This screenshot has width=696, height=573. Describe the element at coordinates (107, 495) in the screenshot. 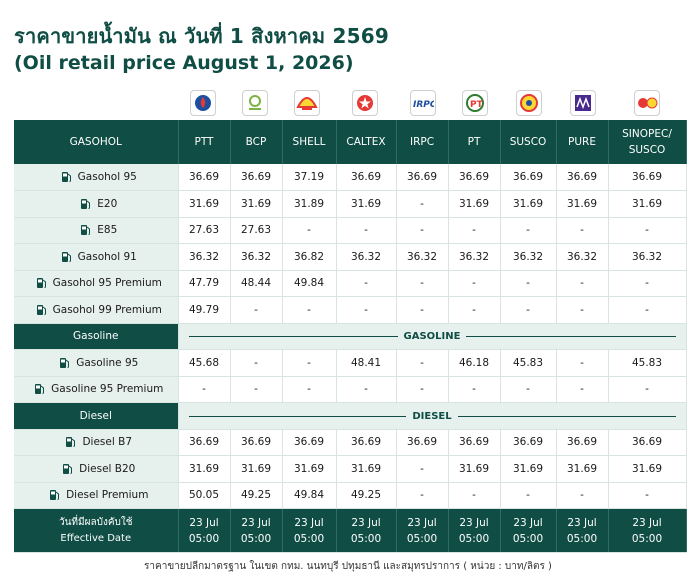

I see `product-name: Diesel Premium` at that location.